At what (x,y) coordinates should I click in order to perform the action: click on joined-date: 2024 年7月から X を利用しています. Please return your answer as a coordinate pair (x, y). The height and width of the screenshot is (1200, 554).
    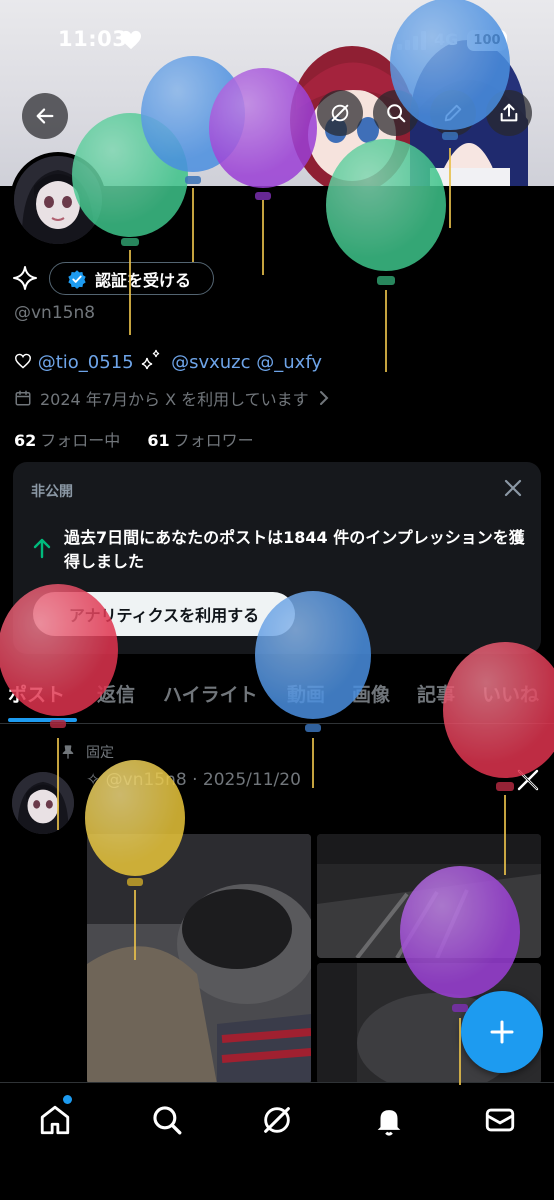
    Looking at the image, I should click on (172, 398).